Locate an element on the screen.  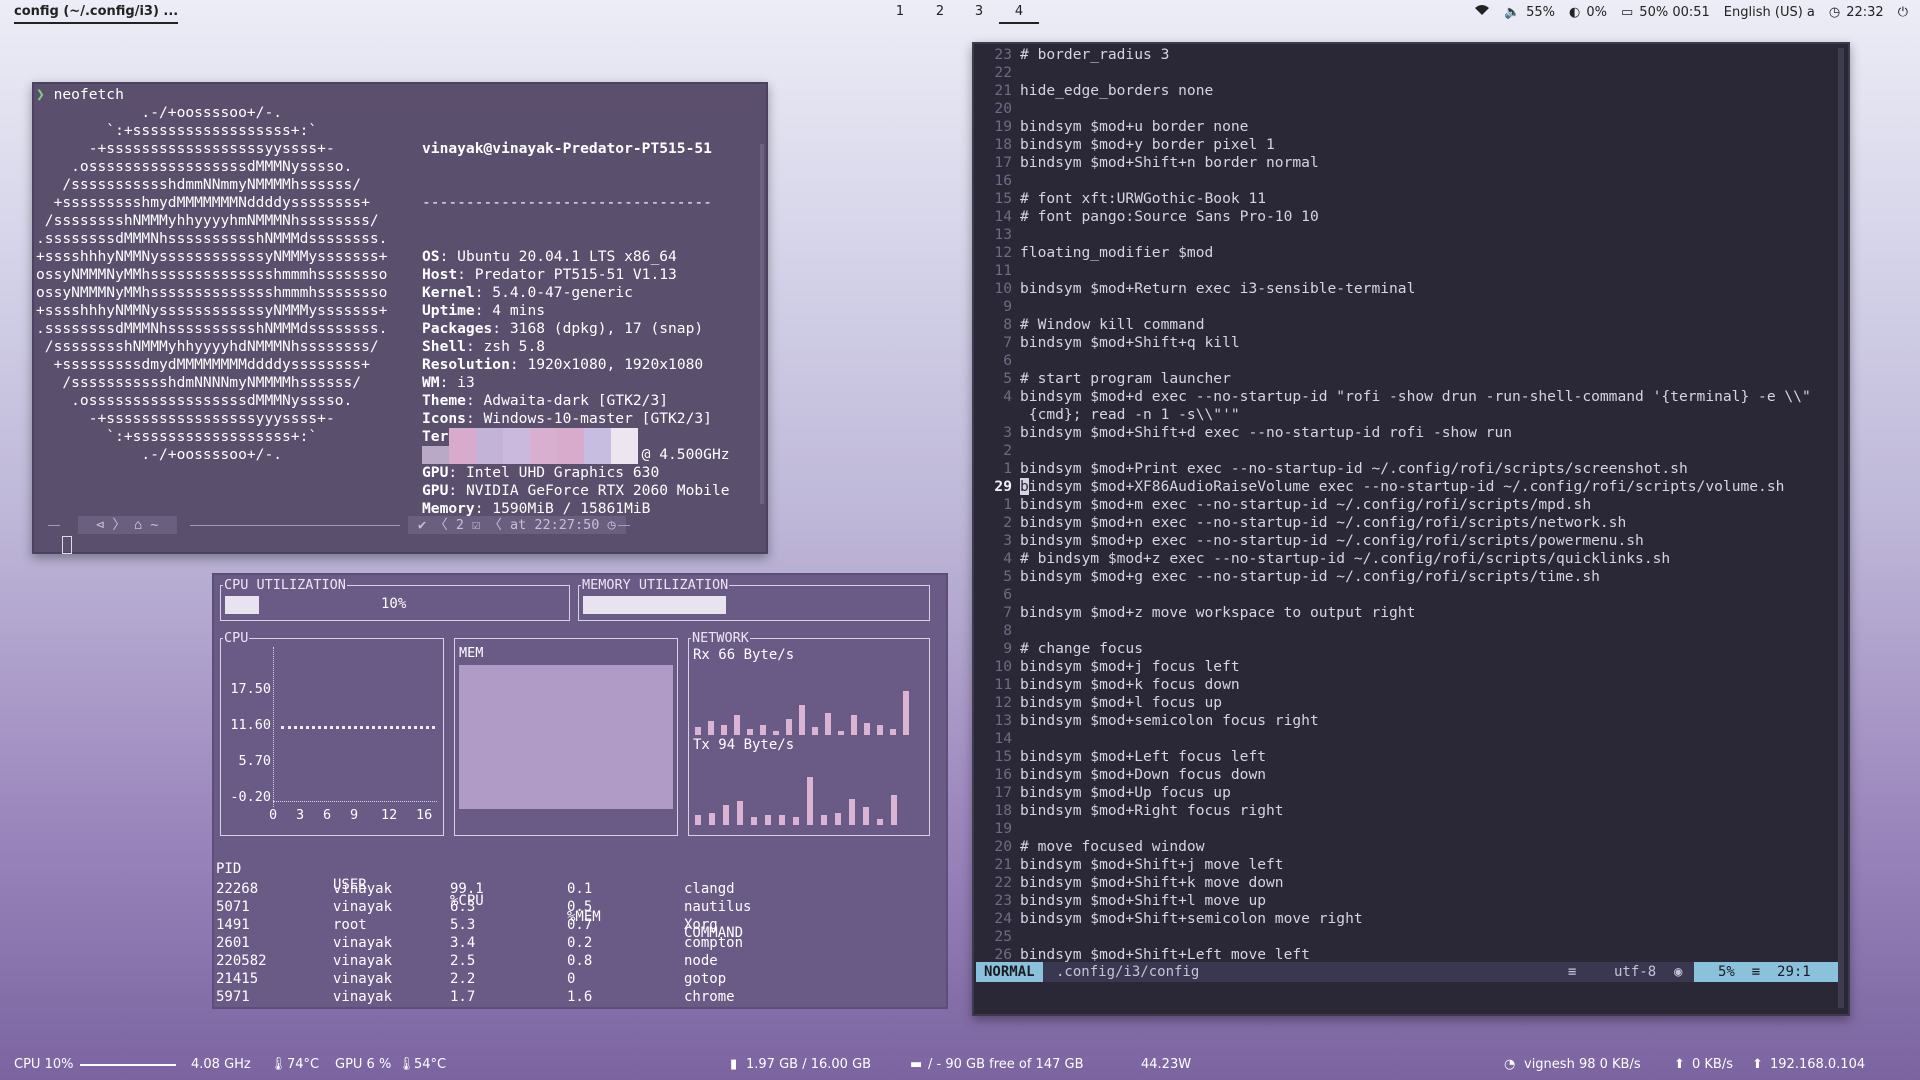
info-key: Packages is located at coordinates (457, 328).